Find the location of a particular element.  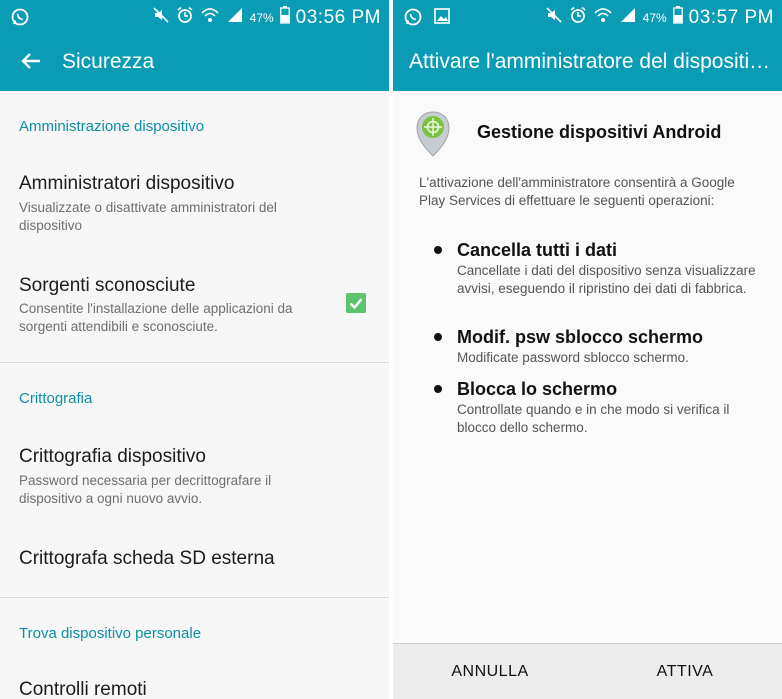

section-header-admin: Amministrazione dispositivo is located at coordinates (112, 126).